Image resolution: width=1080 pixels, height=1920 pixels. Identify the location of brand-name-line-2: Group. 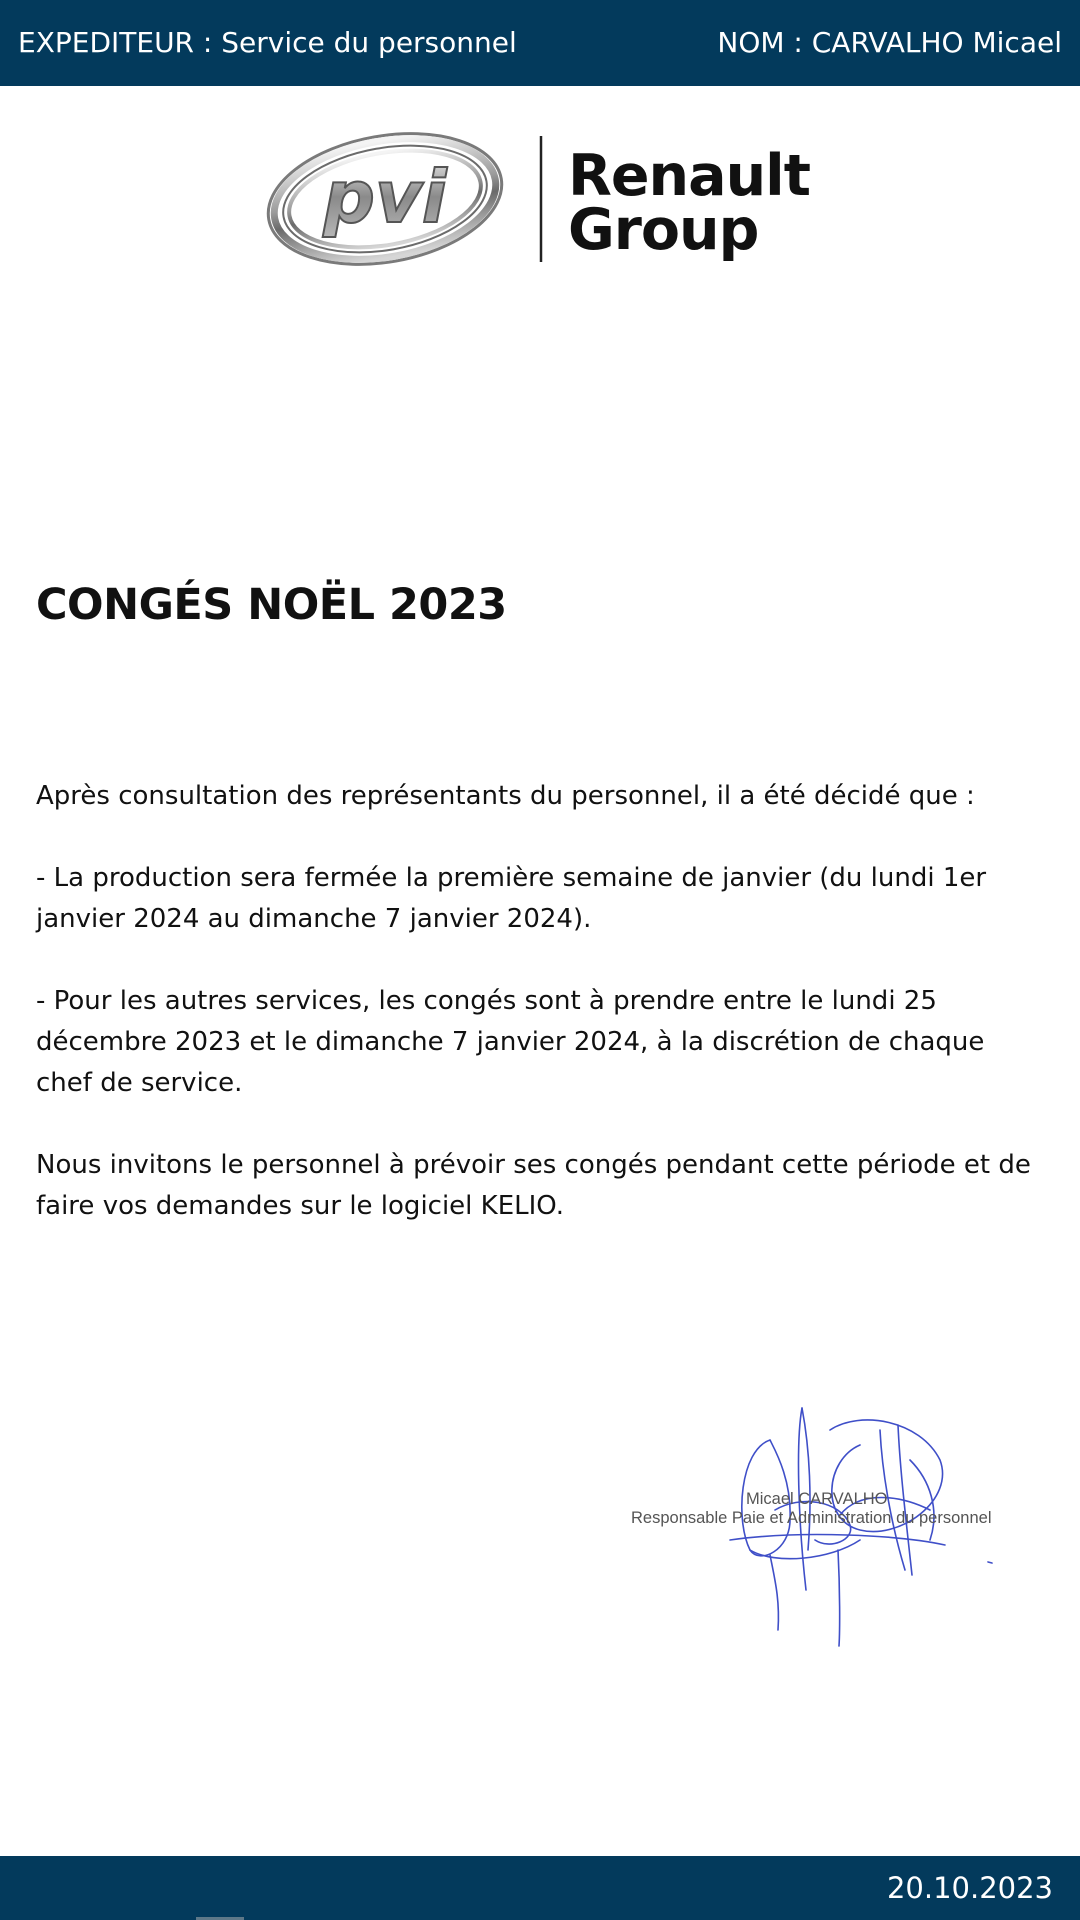
(663, 230).